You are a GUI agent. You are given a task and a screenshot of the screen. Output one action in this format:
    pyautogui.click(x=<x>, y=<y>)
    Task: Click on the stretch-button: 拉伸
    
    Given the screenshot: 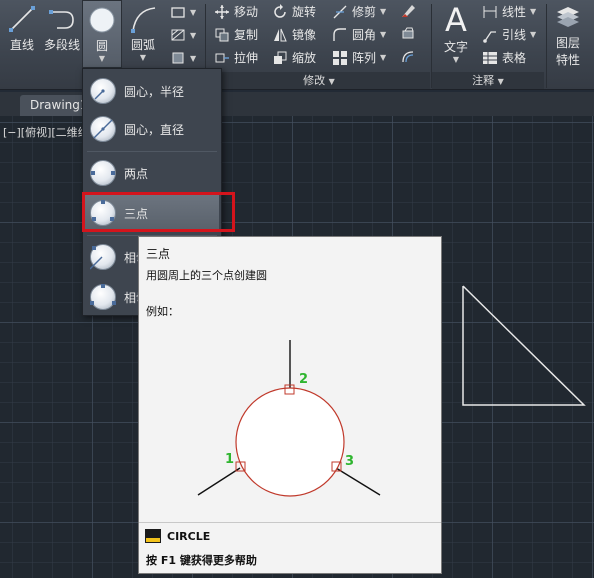 What is the action you would take?
    pyautogui.click(x=236, y=57)
    